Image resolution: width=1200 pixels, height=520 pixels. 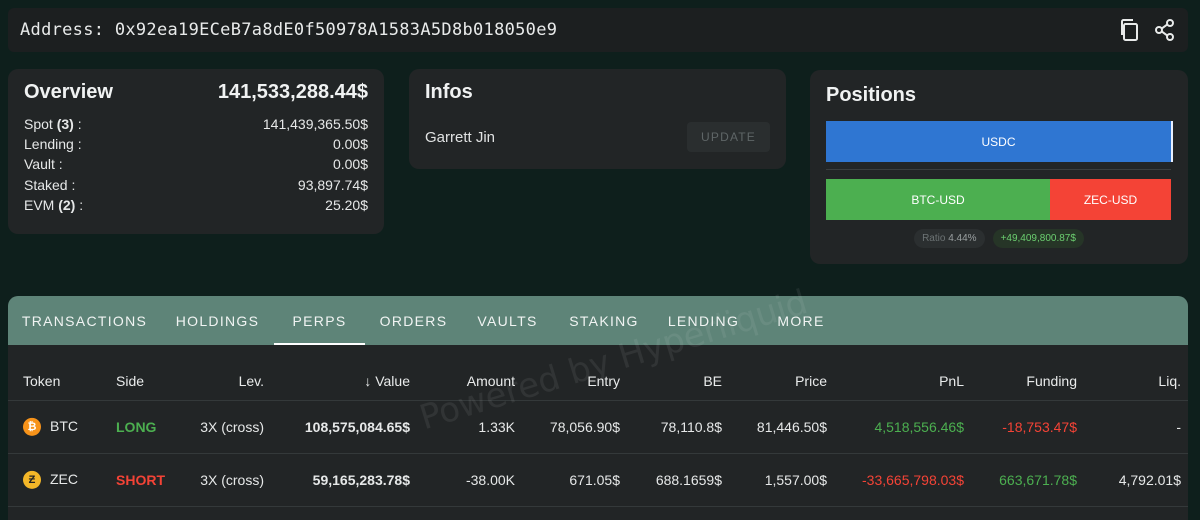 I want to click on col-amount: Amount, so click(x=491, y=381).